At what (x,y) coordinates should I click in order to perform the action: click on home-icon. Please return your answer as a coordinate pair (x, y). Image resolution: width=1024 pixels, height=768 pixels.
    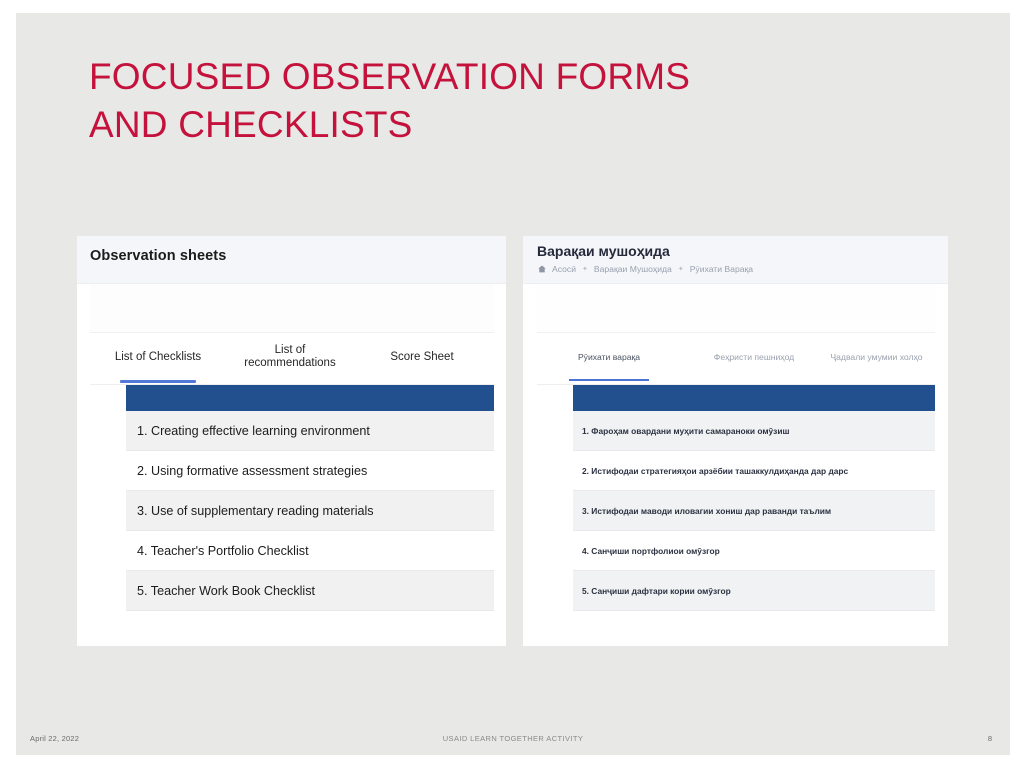
    Looking at the image, I should click on (542, 269).